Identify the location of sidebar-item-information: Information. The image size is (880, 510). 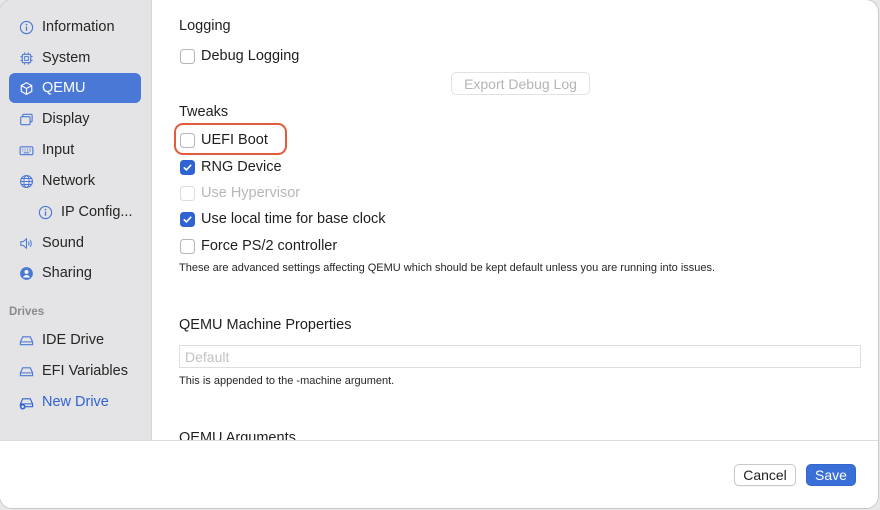
(75, 27).